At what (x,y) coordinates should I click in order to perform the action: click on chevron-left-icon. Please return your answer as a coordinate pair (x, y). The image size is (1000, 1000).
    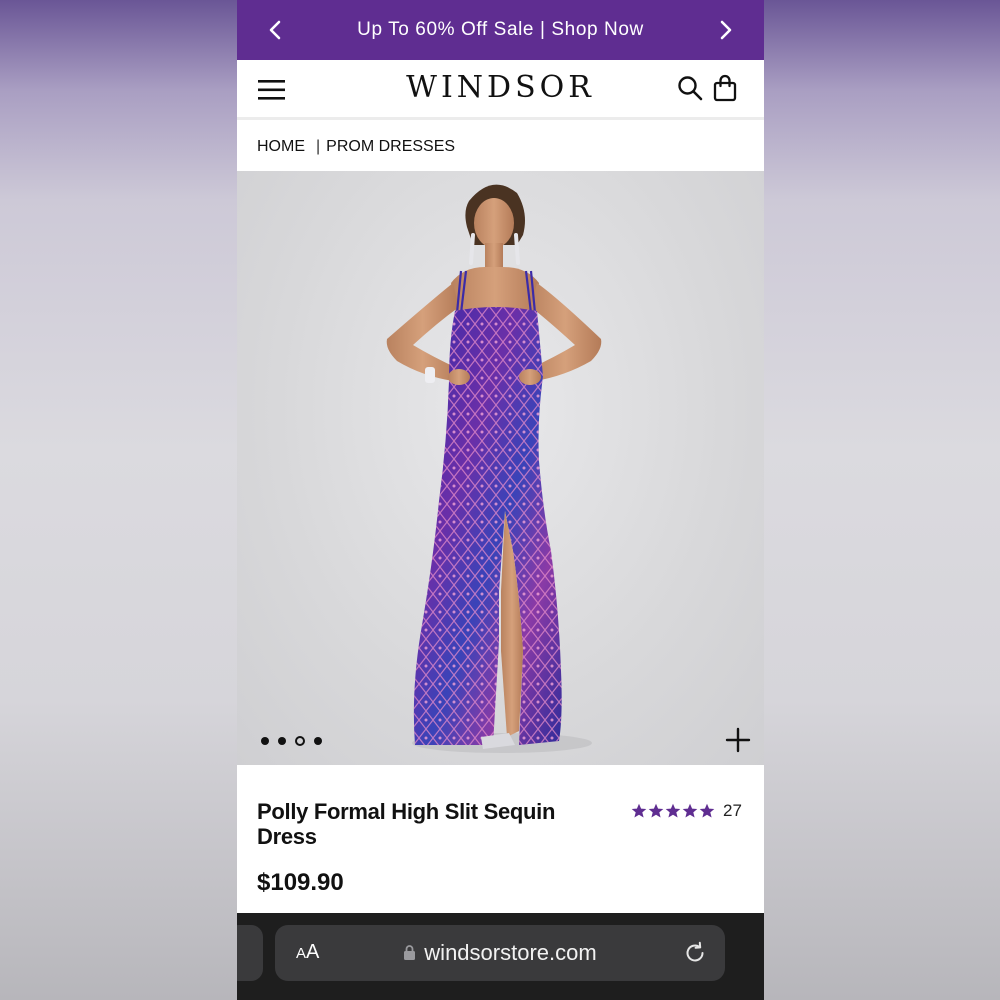
    Looking at the image, I should click on (275, 30).